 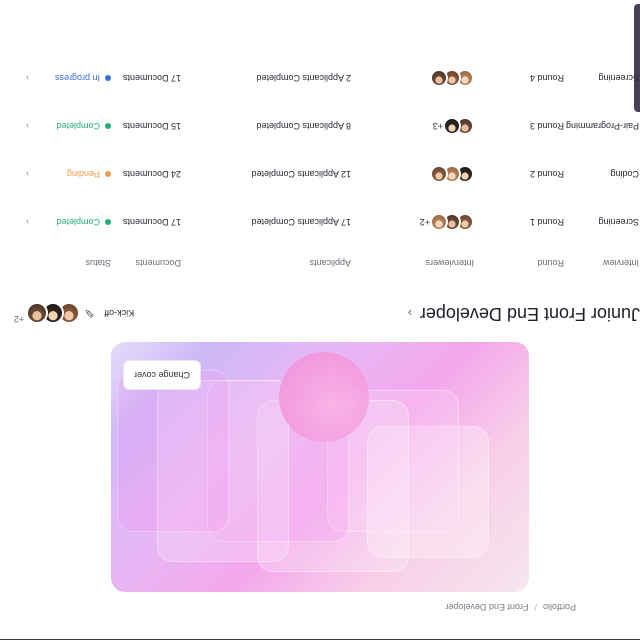 I want to click on cell-interviewers: +3, so click(x=413, y=126).